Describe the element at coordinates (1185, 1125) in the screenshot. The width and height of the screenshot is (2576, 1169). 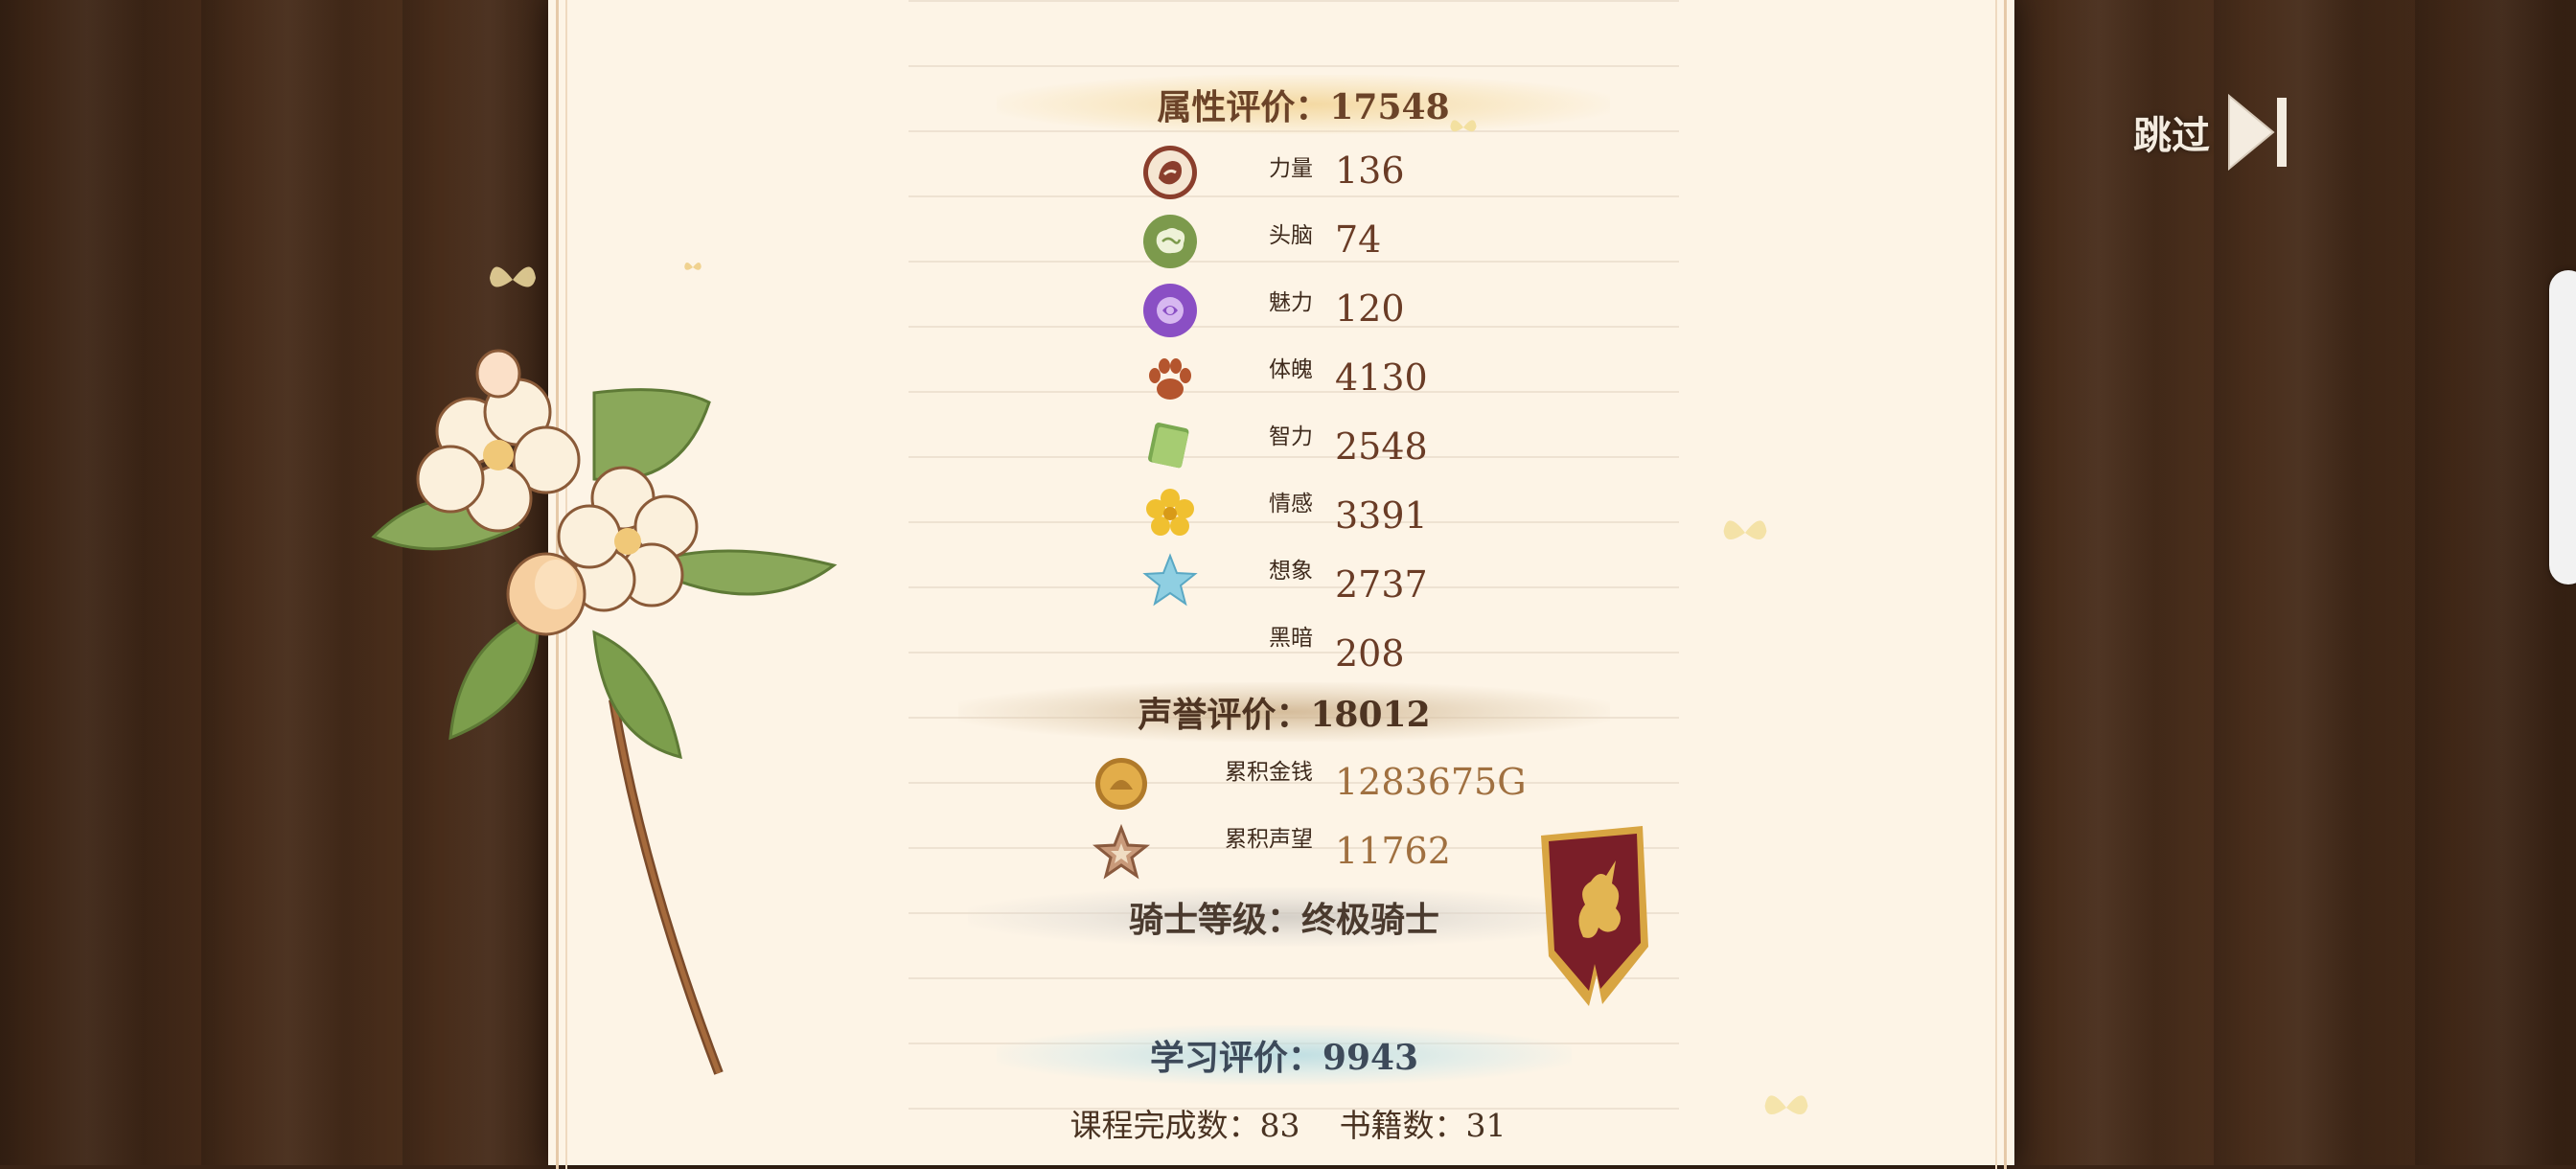
I see `courses-completed: 课程完成数：83` at that location.